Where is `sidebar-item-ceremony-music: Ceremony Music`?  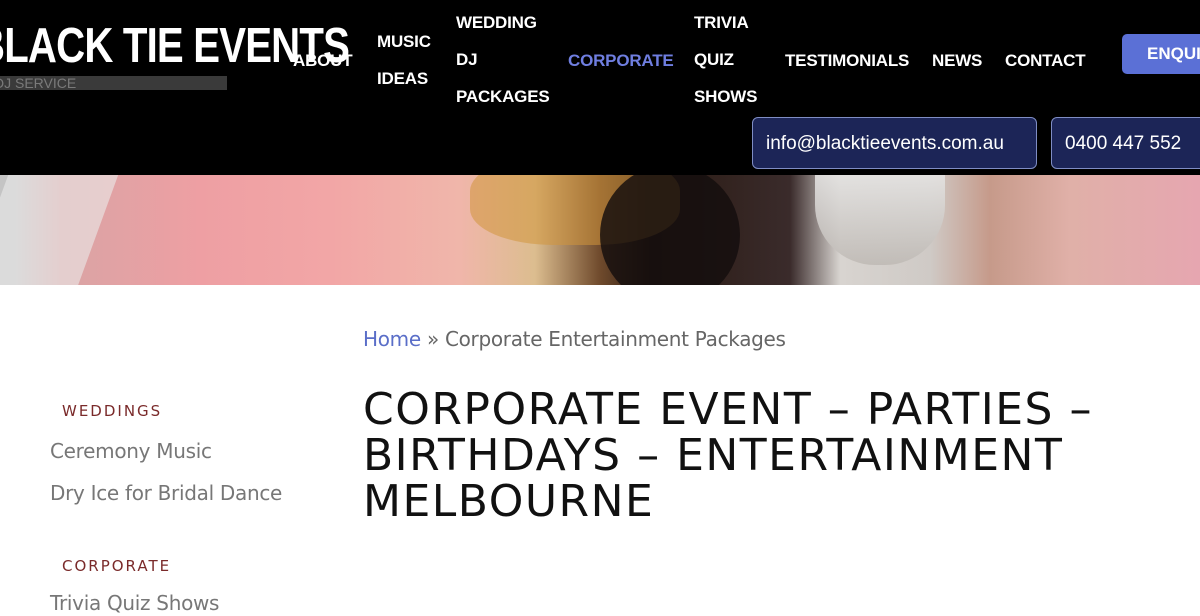 sidebar-item-ceremony-music: Ceremony Music is located at coordinates (131, 451).